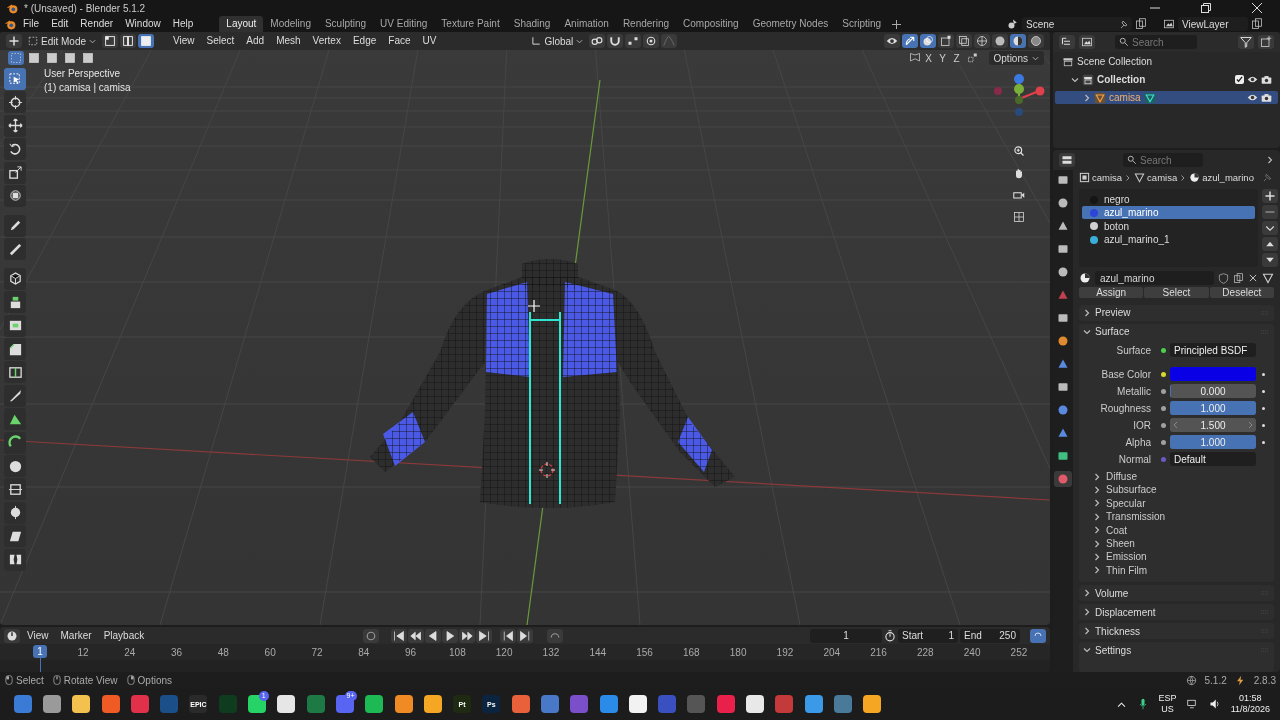 The height and width of the screenshot is (720, 1280). Describe the element at coordinates (270, 652) in the screenshot. I see `frame-tick-label: 60` at that location.